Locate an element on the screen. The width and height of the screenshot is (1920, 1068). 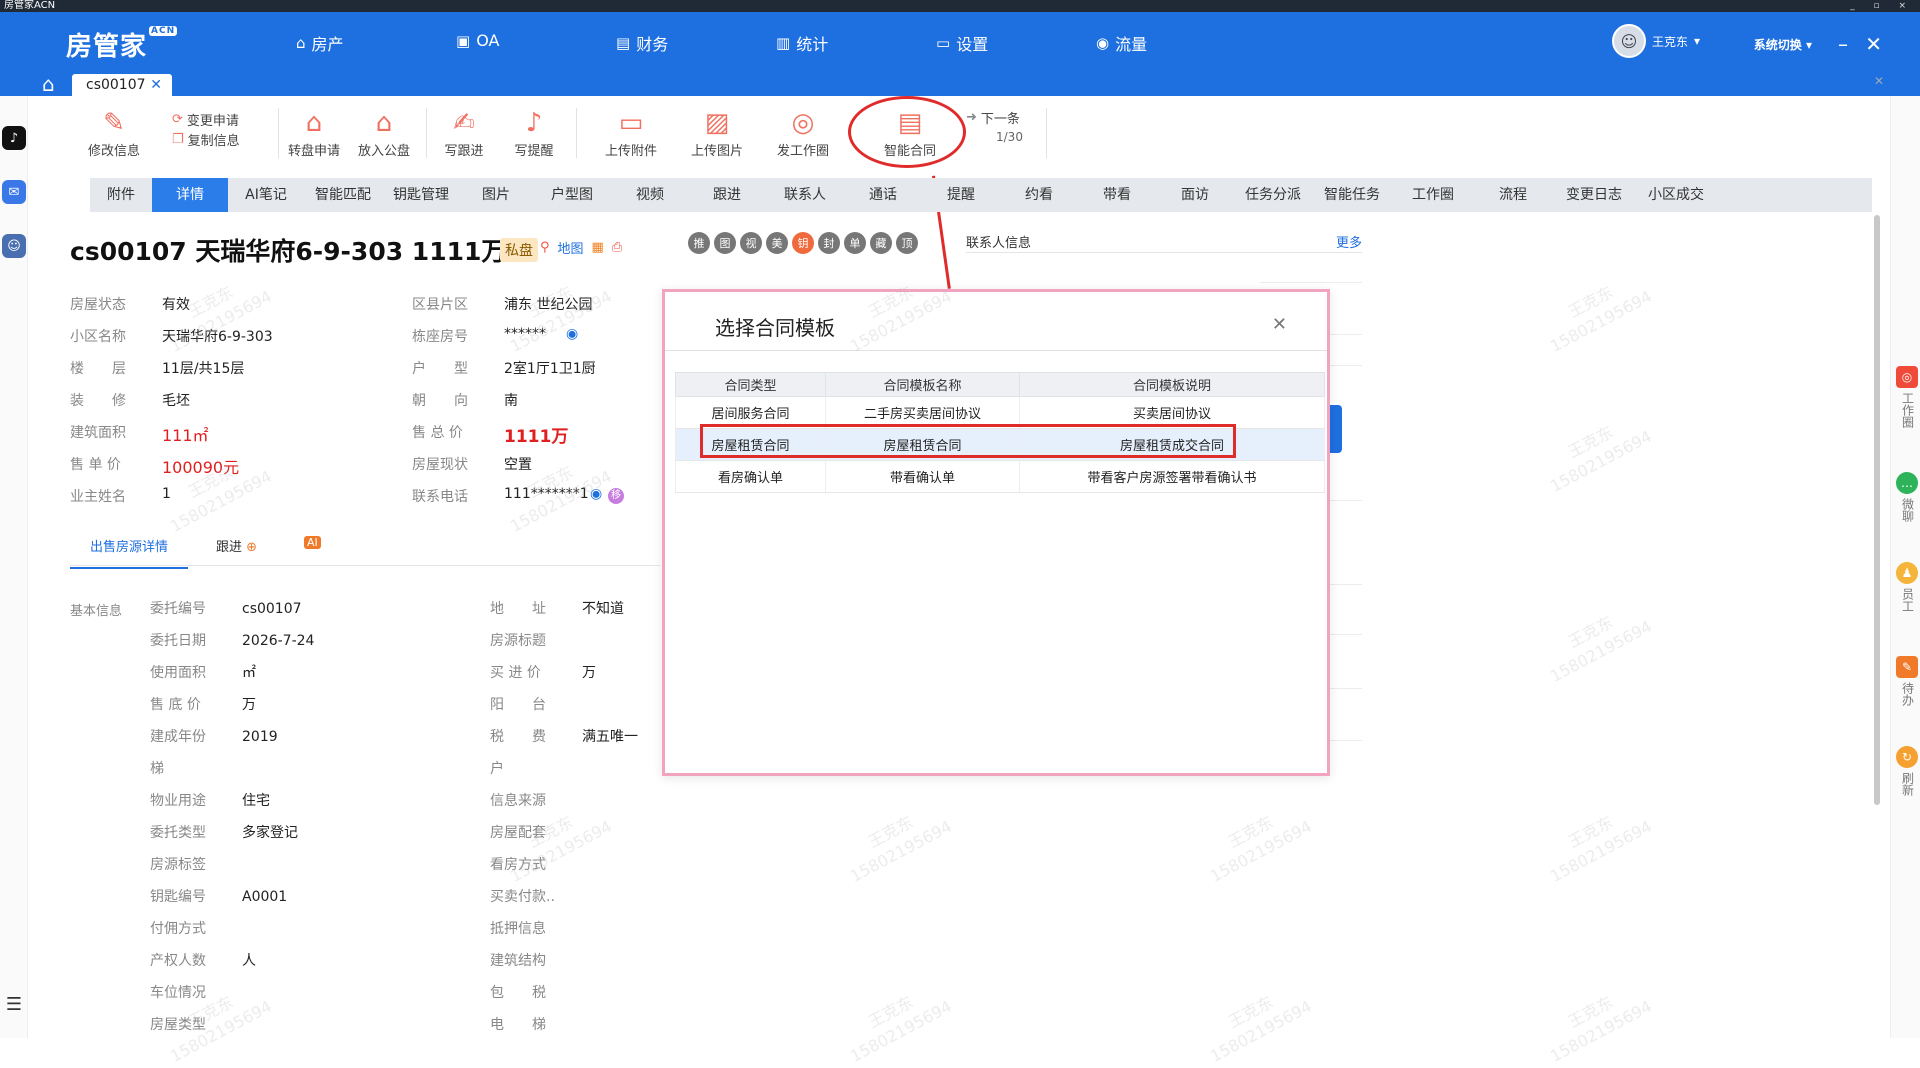
nav-settings: ▭ 设置 is located at coordinates (962, 43).